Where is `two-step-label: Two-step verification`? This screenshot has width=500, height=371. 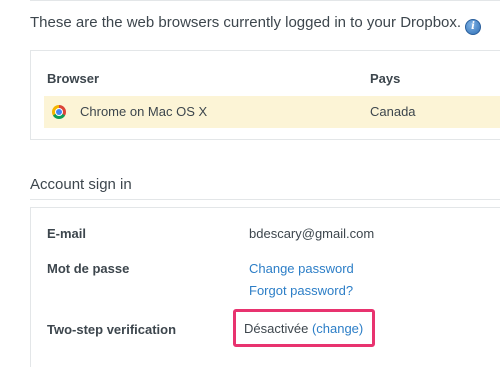 two-step-label: Two-step verification is located at coordinates (112, 329).